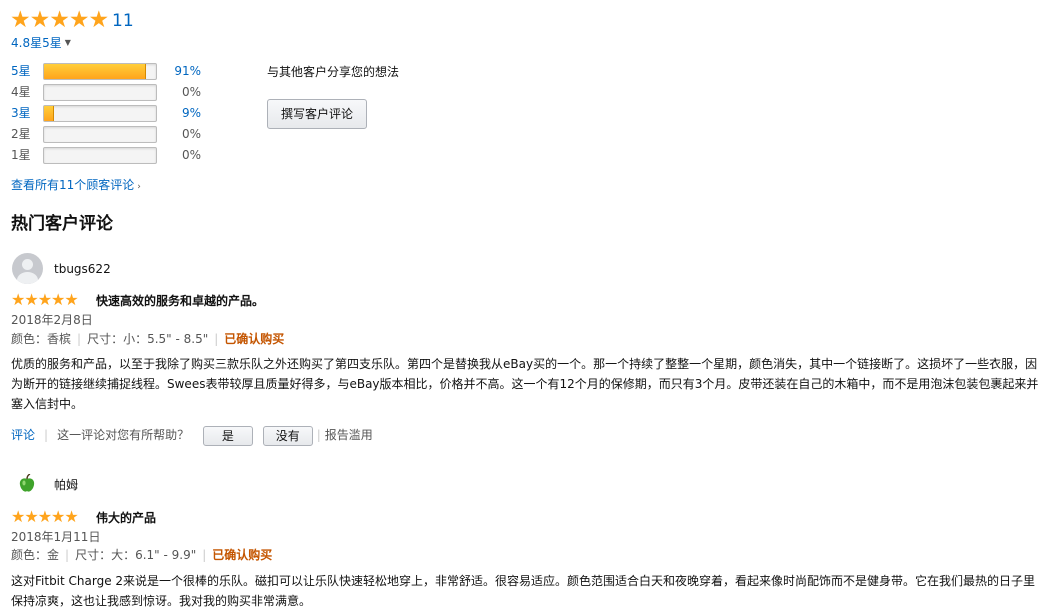 The height and width of the screenshot is (614, 1060). I want to click on review-date: 2018年2月8日, so click(52, 320).